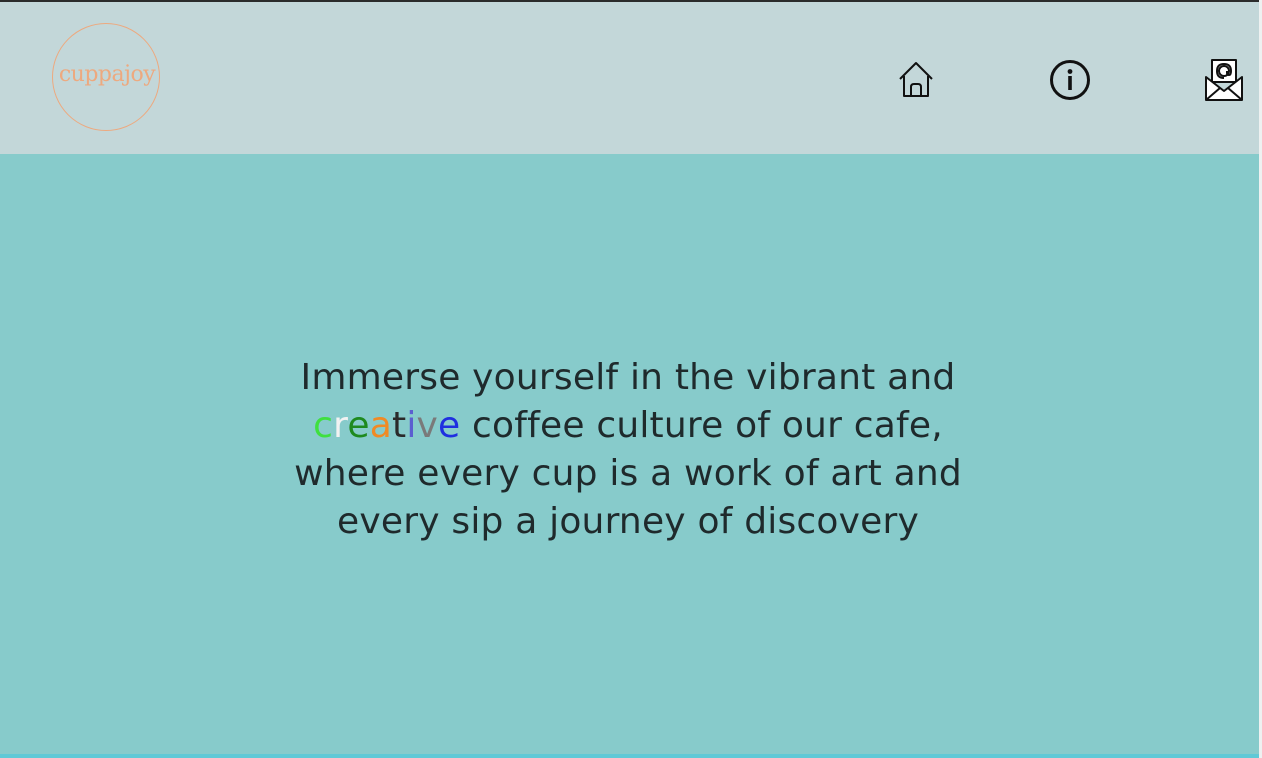 This screenshot has height=758, width=1262. I want to click on logo: cuppajoy, so click(106, 77).